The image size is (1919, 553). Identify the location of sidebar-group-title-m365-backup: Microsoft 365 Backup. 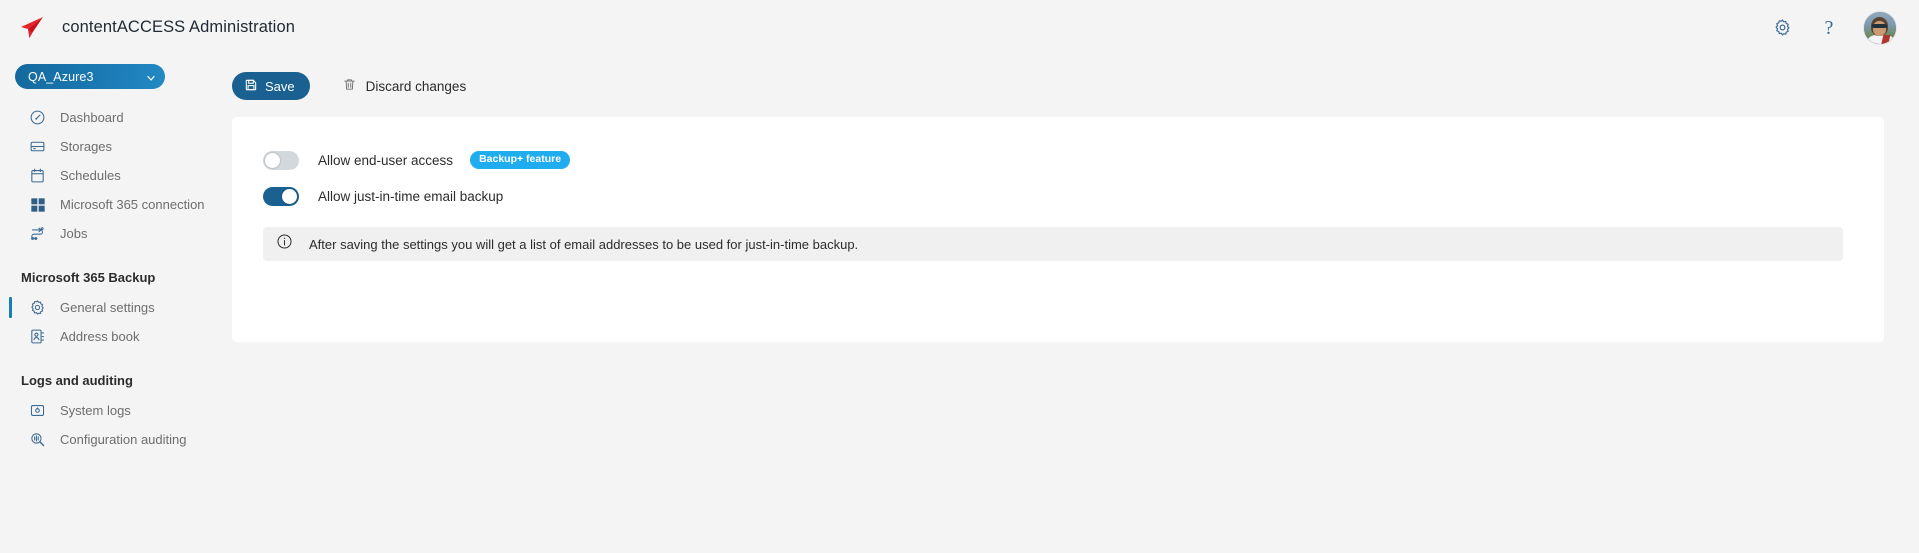
(88, 277).